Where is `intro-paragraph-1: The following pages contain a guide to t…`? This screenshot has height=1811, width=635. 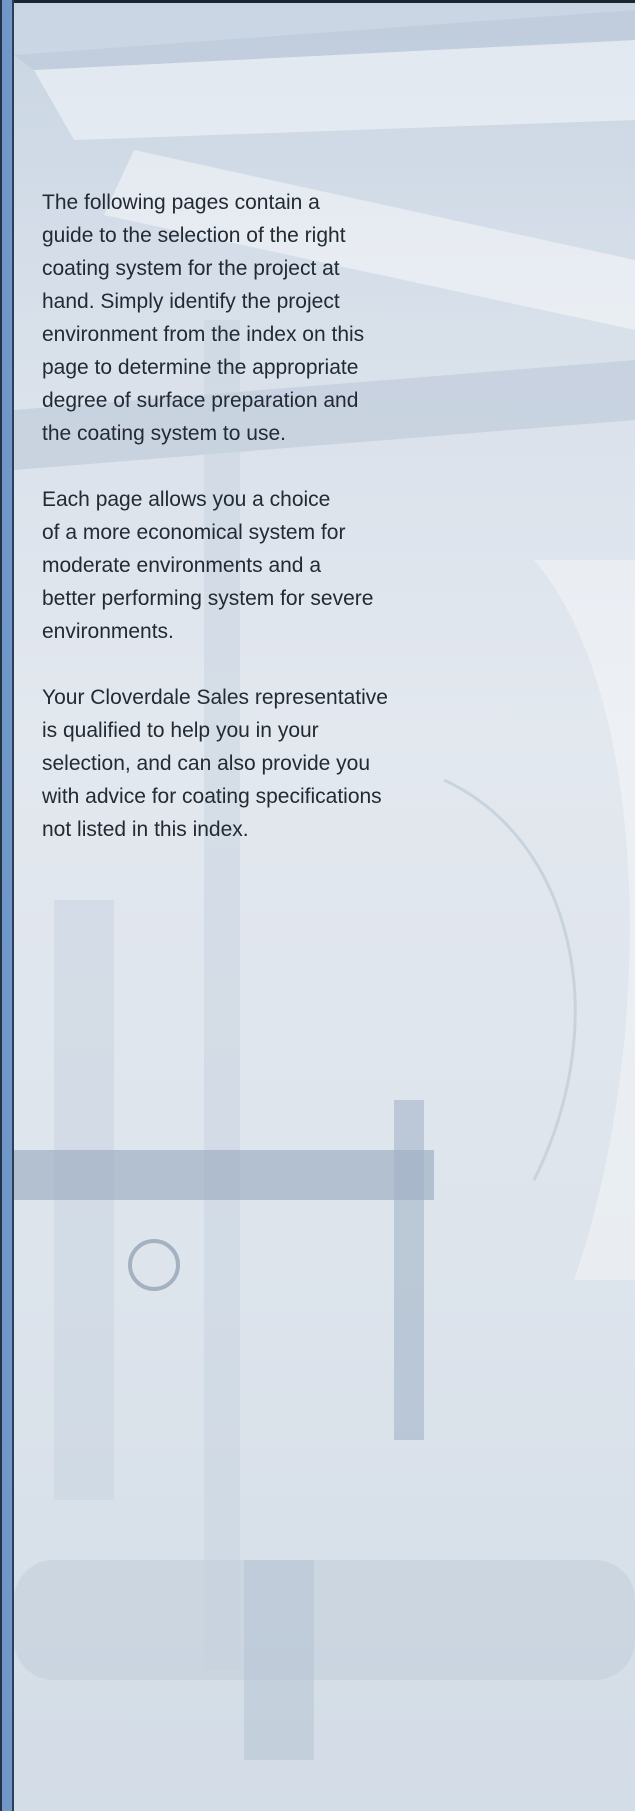
intro-paragraph-1: The following pages contain a guide to t… is located at coordinates (203, 318).